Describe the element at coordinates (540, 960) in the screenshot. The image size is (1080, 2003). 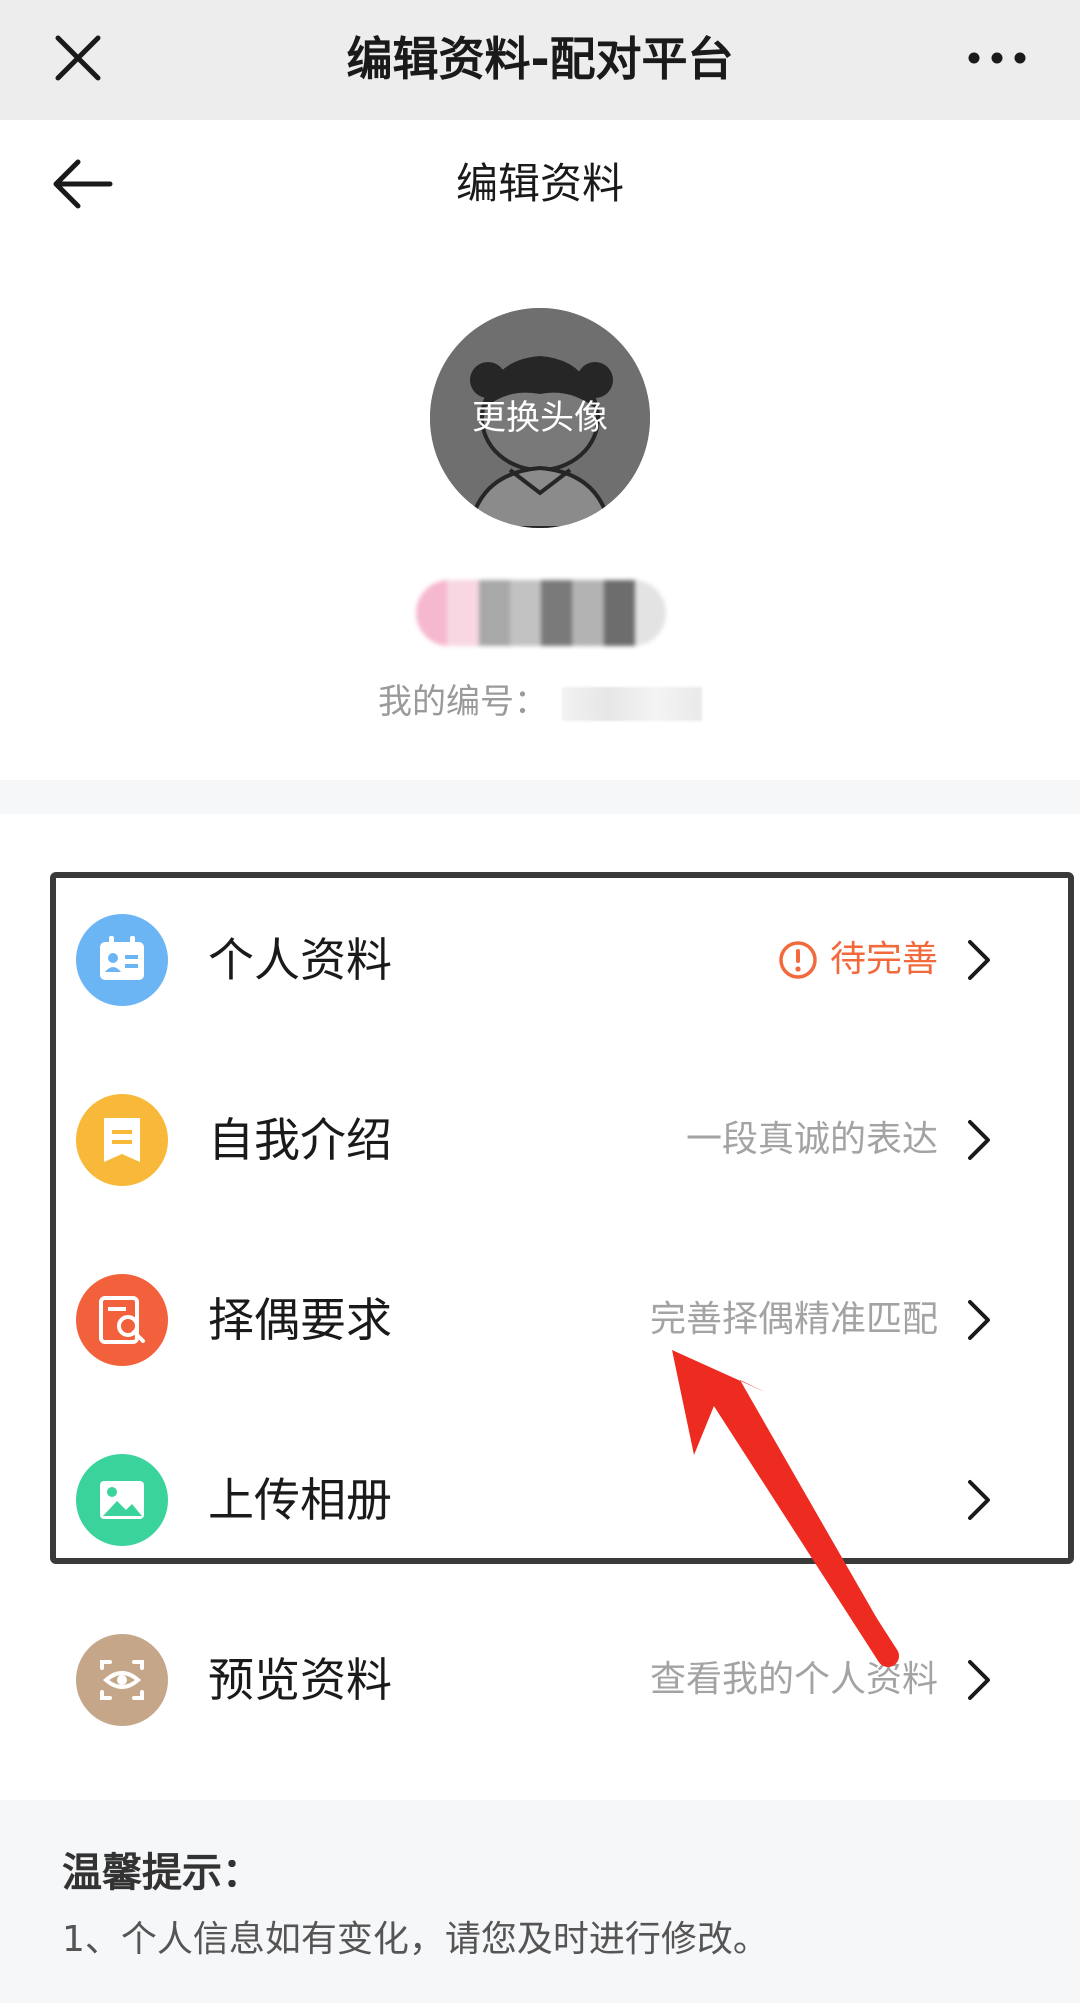
I see `menu-item-personal-info: 个人资料 待完善` at that location.